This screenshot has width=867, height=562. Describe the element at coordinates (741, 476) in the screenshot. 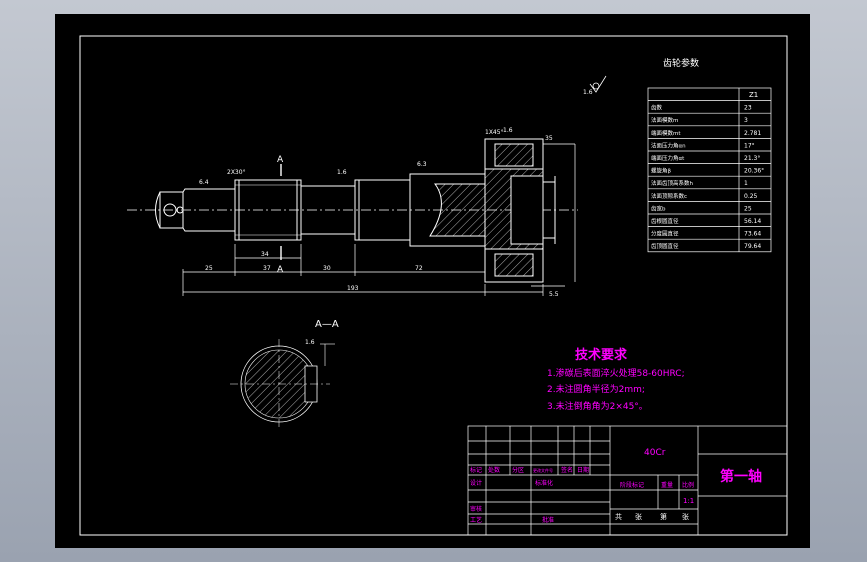

I see `tb-part-name: 第一轴` at that location.